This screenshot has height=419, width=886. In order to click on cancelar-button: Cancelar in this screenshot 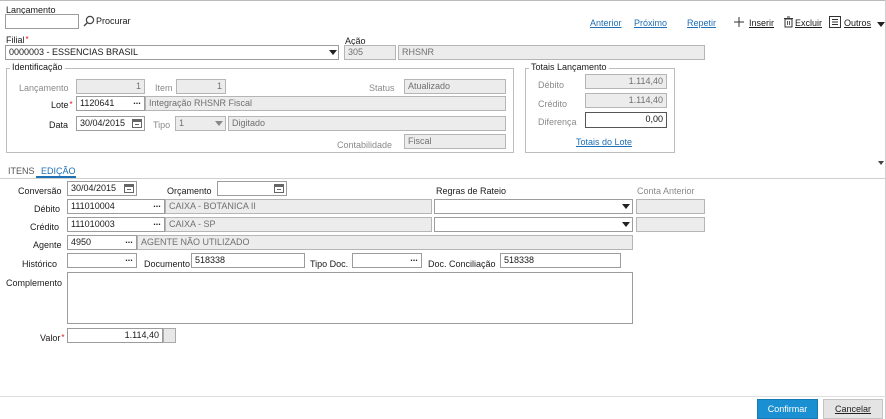, I will do `click(853, 409)`.